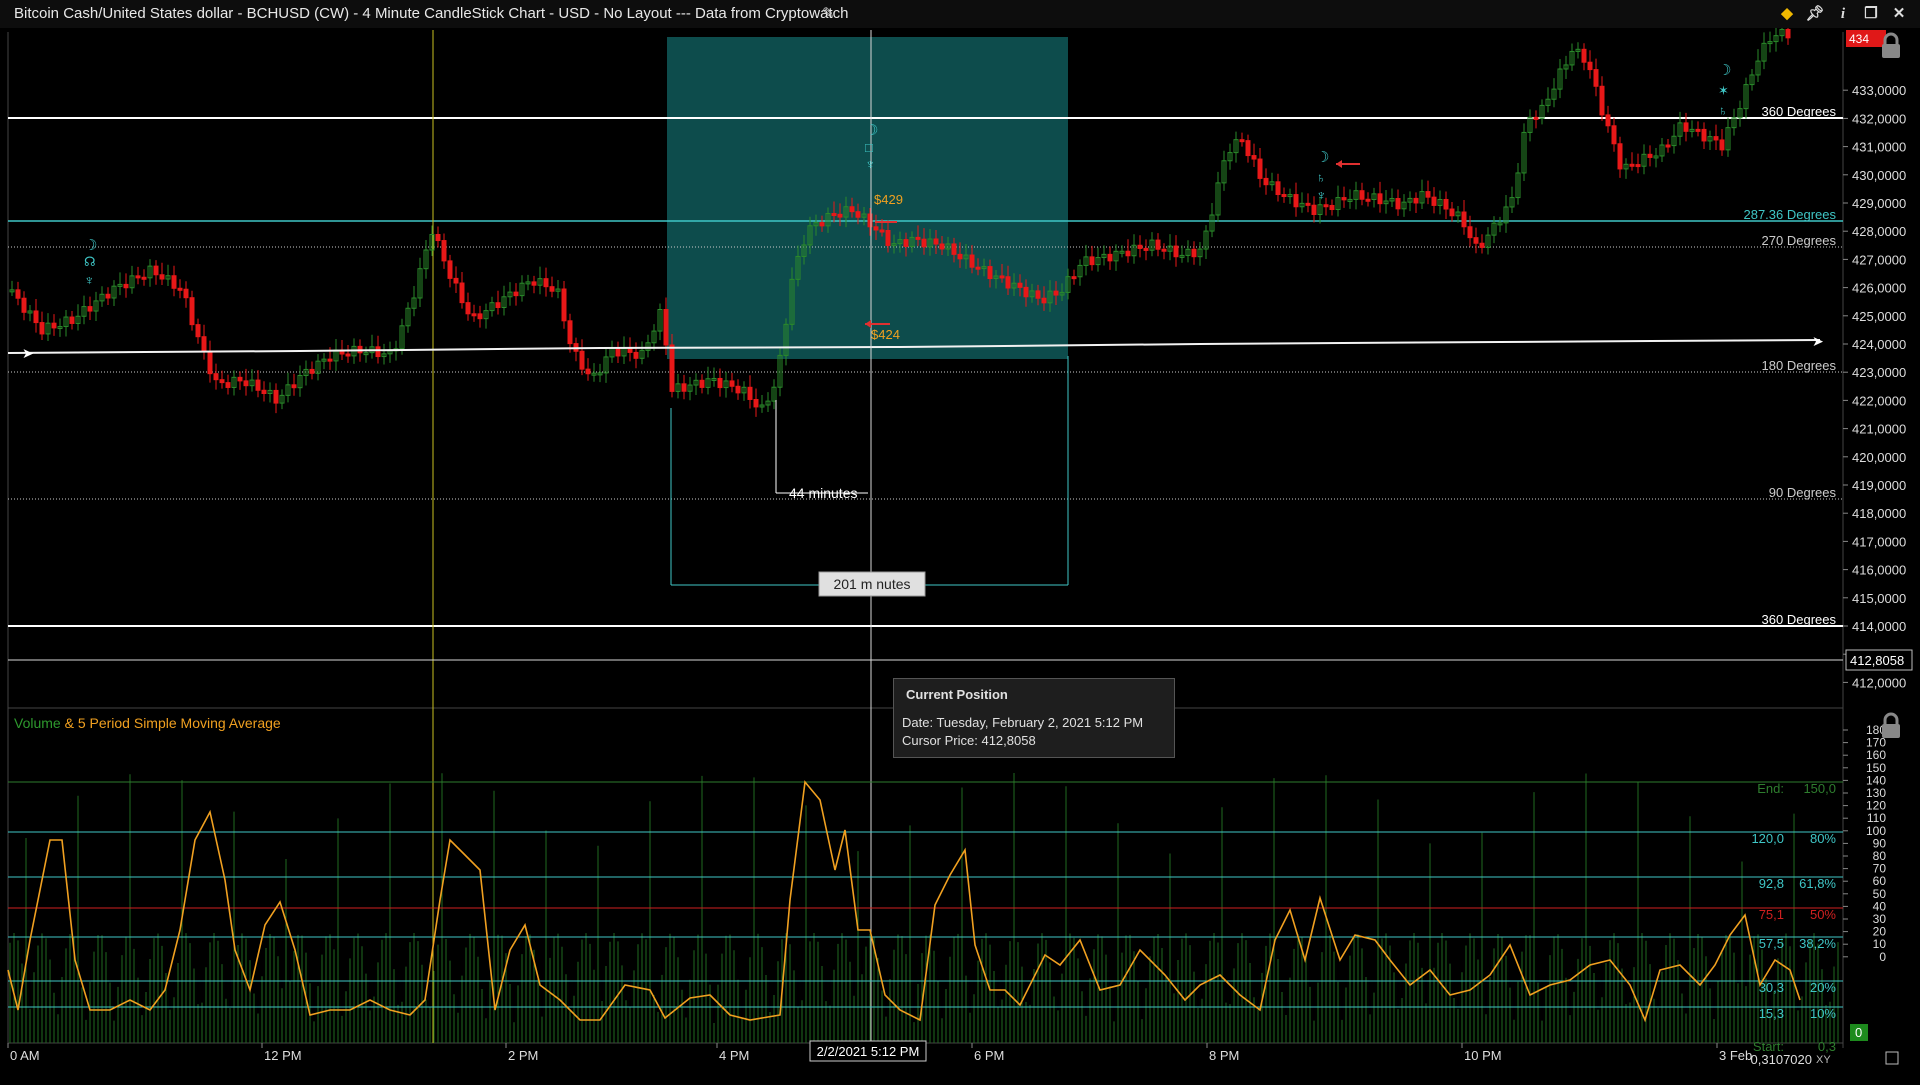 The width and height of the screenshot is (1920, 1085). I want to click on high-price-label: $429, so click(888, 199).